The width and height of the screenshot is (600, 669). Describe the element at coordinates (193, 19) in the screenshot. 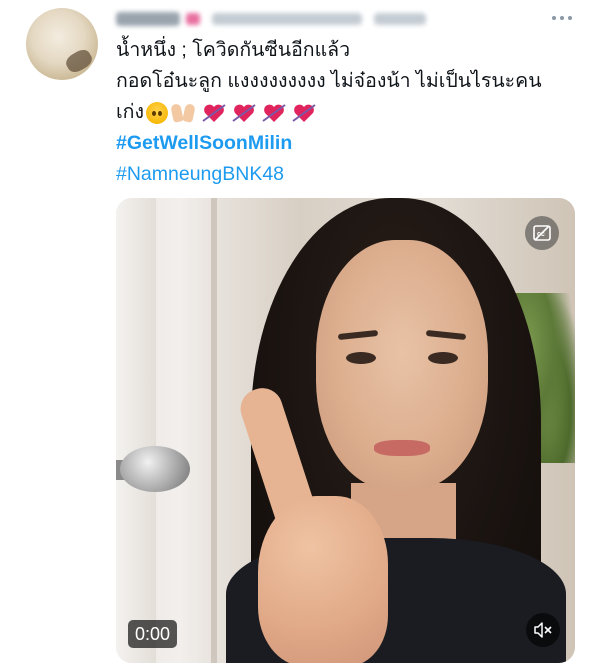

I see `author-name-emoji` at that location.